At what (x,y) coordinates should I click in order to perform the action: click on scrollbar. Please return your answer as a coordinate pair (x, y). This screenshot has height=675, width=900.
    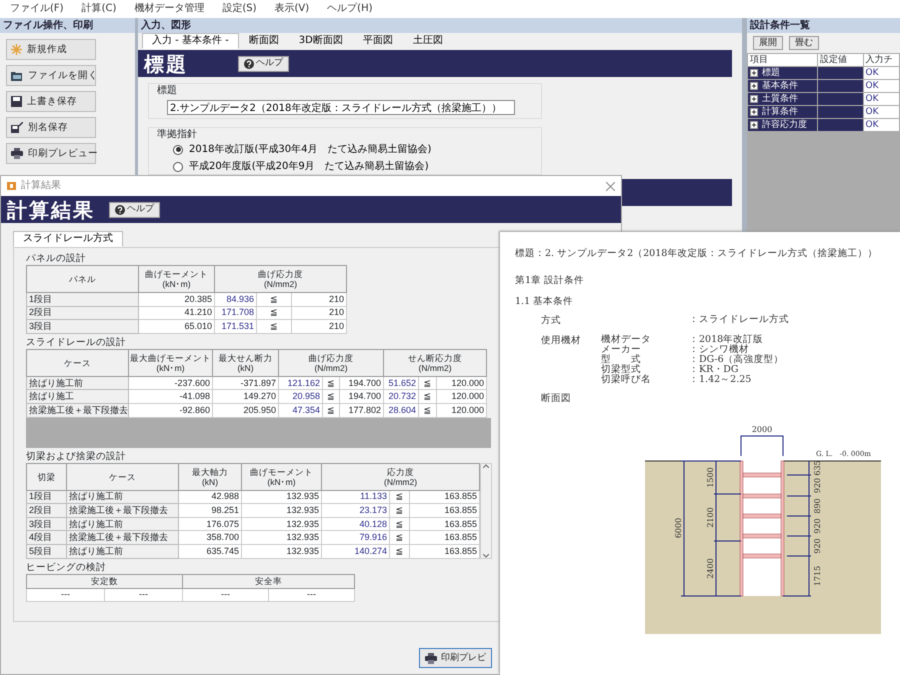
    Looking at the image, I should click on (486, 510).